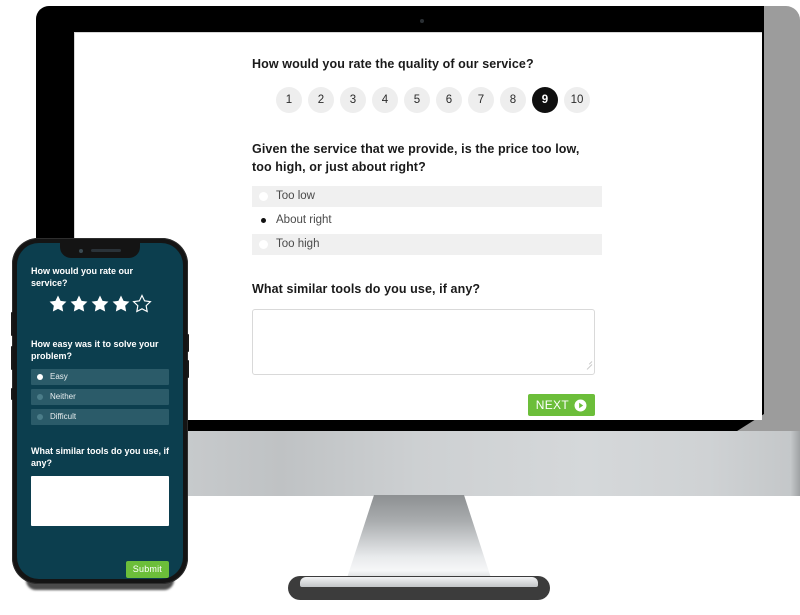 This screenshot has width=800, height=615. I want to click on silent-switch, so click(12, 394).